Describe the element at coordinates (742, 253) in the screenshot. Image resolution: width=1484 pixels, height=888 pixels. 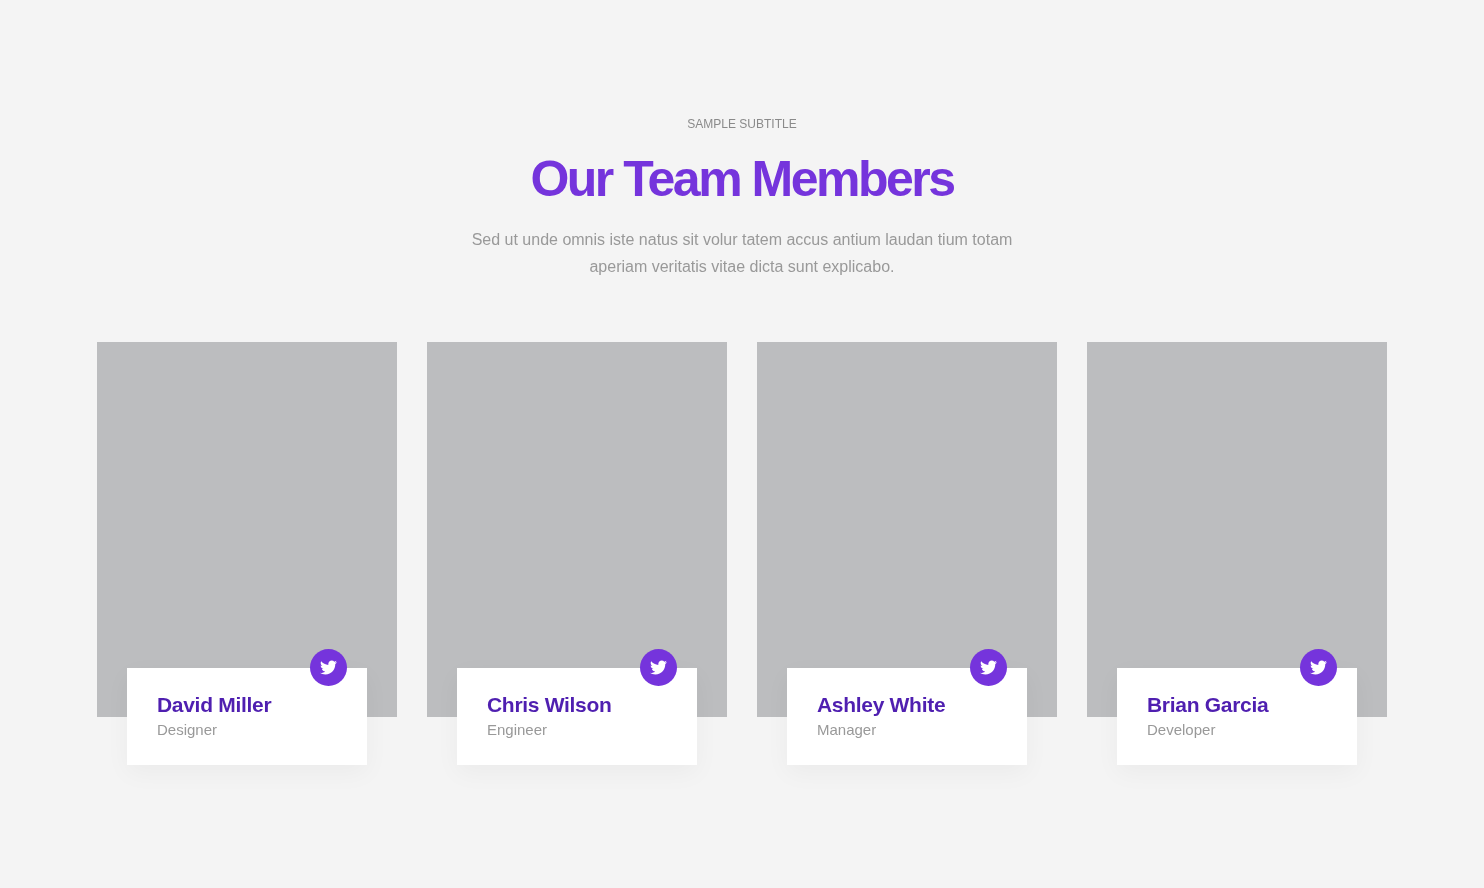
I see `section-description: Sed ut unde omnis iste natus sit volur tatem accus antium laudan tium totam aperiam veritatis vitae dicta sunt explicabo.` at that location.